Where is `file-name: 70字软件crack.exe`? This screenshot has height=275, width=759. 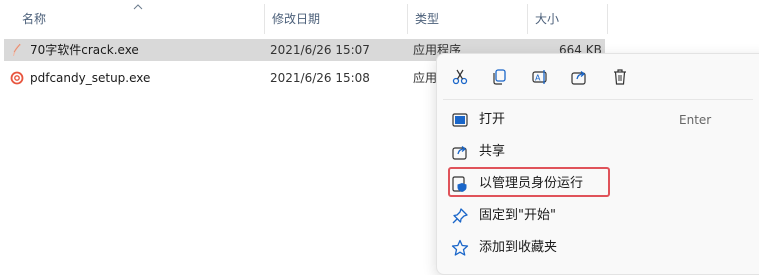
file-name: 70字软件crack.exe is located at coordinates (84, 50).